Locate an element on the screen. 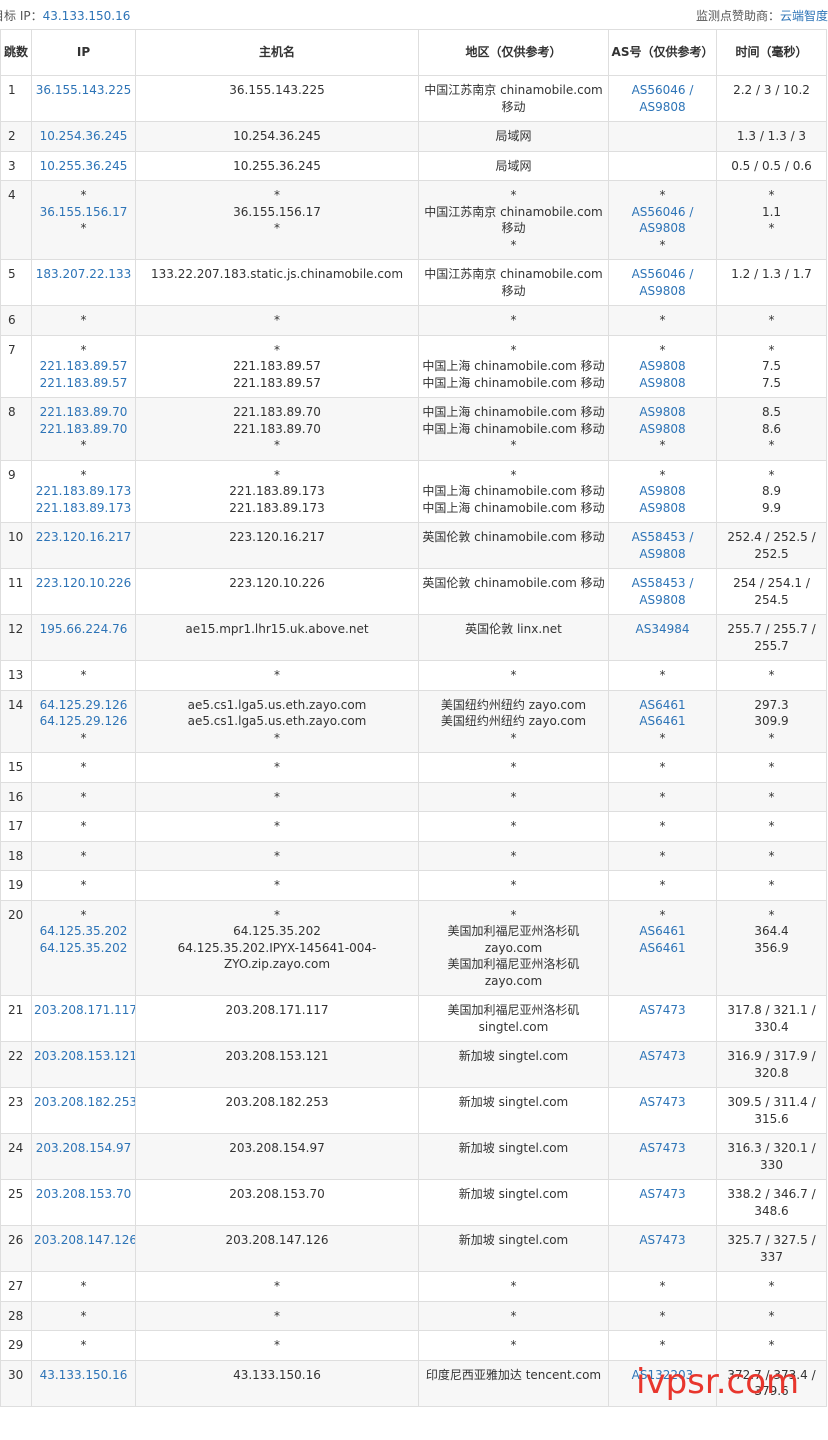 The image size is (828, 1440). target-ip-link: 43.133.150.16 is located at coordinates (87, 16).